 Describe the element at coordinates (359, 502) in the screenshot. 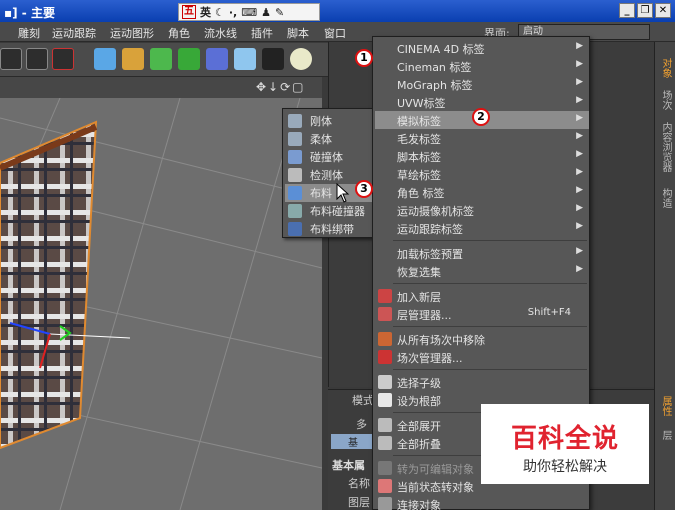

I see `attr-layer-label: 图层` at that location.